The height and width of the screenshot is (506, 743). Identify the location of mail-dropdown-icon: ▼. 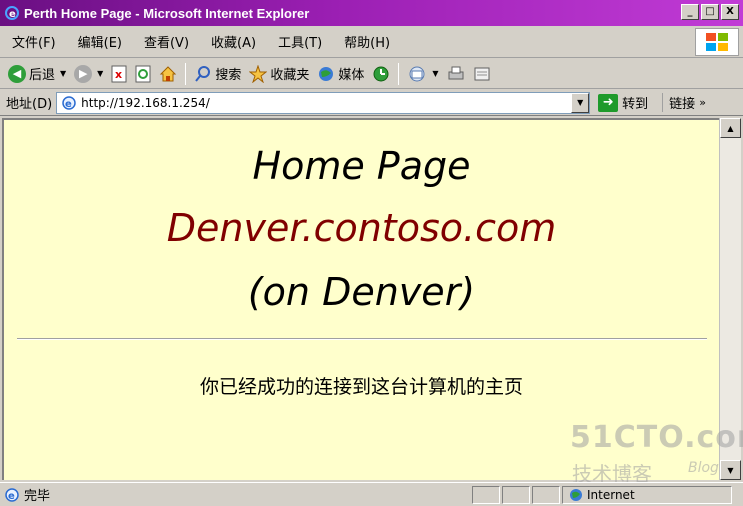
(435, 73).